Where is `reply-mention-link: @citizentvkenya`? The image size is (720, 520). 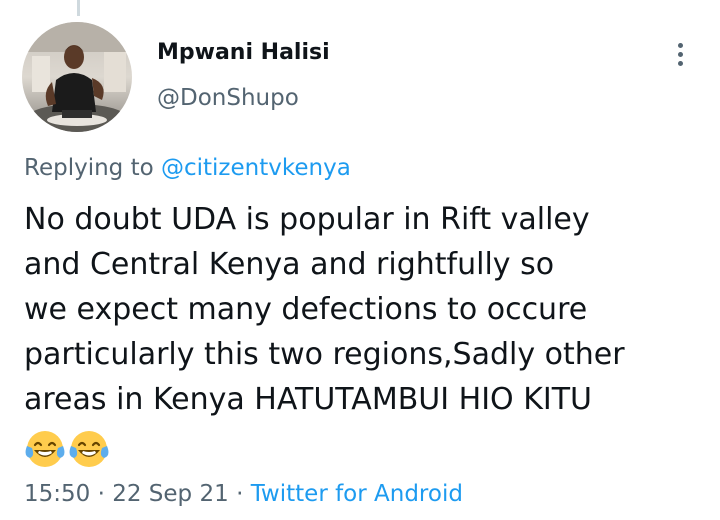 reply-mention-link: @citizentvkenya is located at coordinates (256, 168).